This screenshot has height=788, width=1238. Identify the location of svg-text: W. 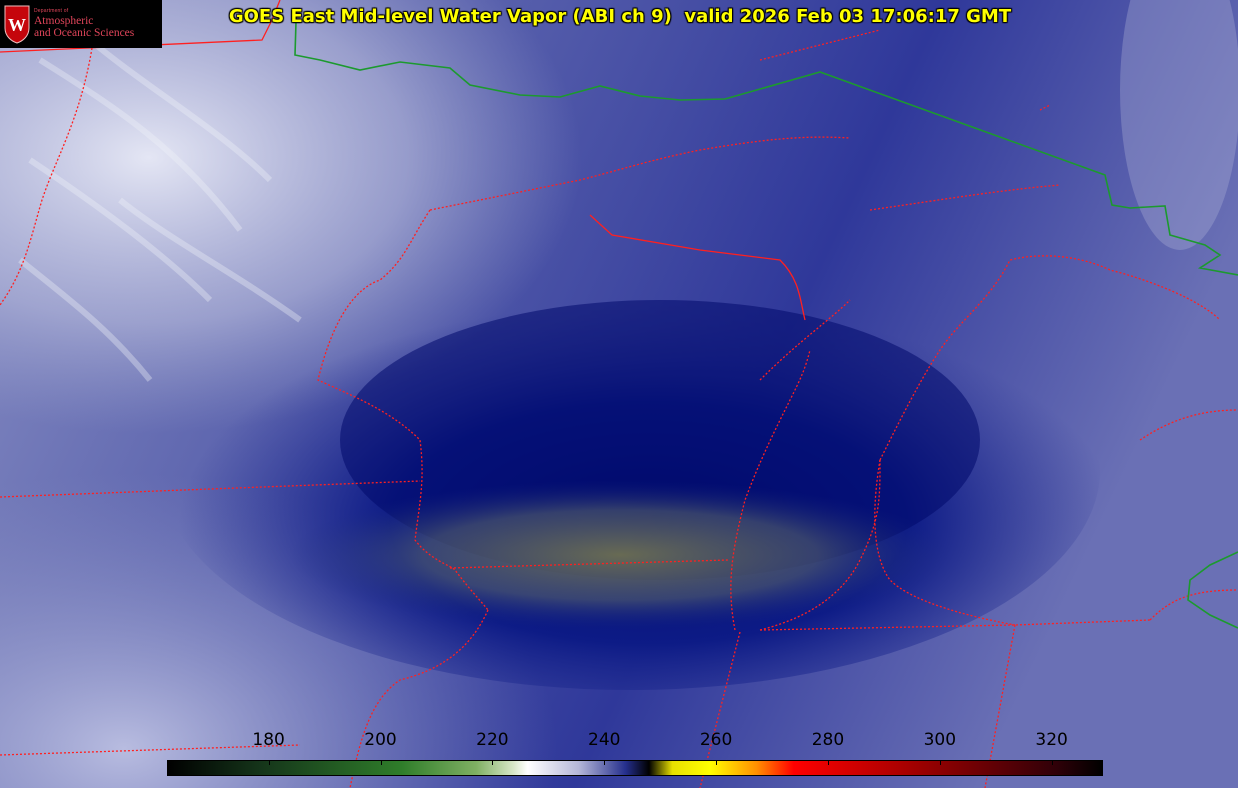
(17, 25).